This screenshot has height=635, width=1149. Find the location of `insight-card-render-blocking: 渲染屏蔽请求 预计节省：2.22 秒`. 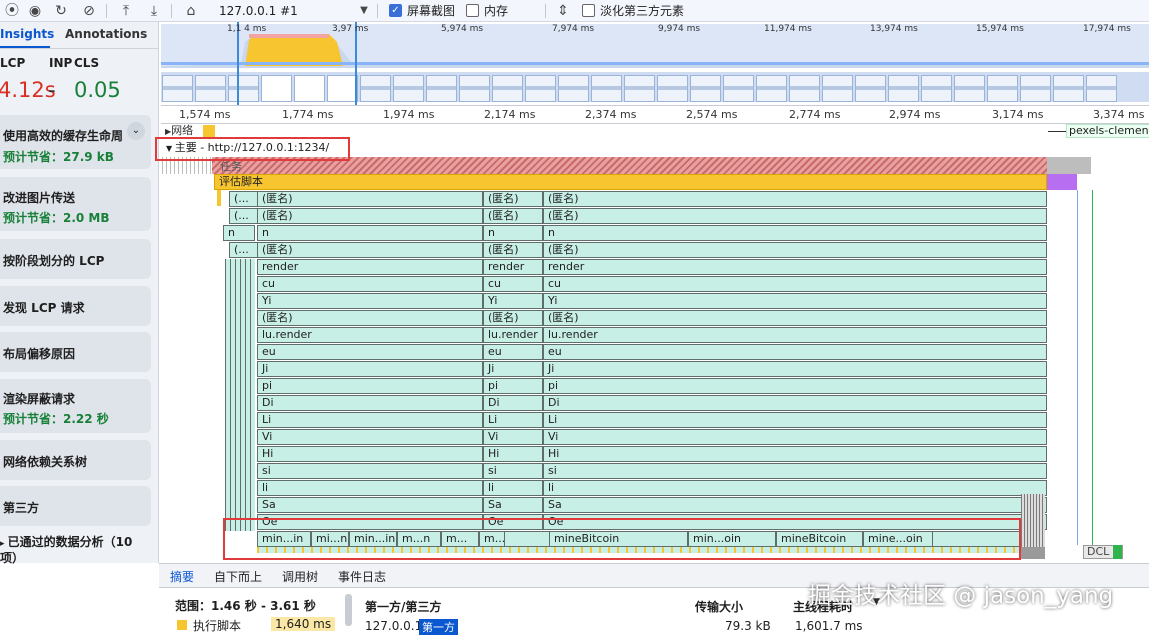

insight-card-render-blocking: 渲染屏蔽请求 预计节省：2.22 秒 is located at coordinates (75, 406).